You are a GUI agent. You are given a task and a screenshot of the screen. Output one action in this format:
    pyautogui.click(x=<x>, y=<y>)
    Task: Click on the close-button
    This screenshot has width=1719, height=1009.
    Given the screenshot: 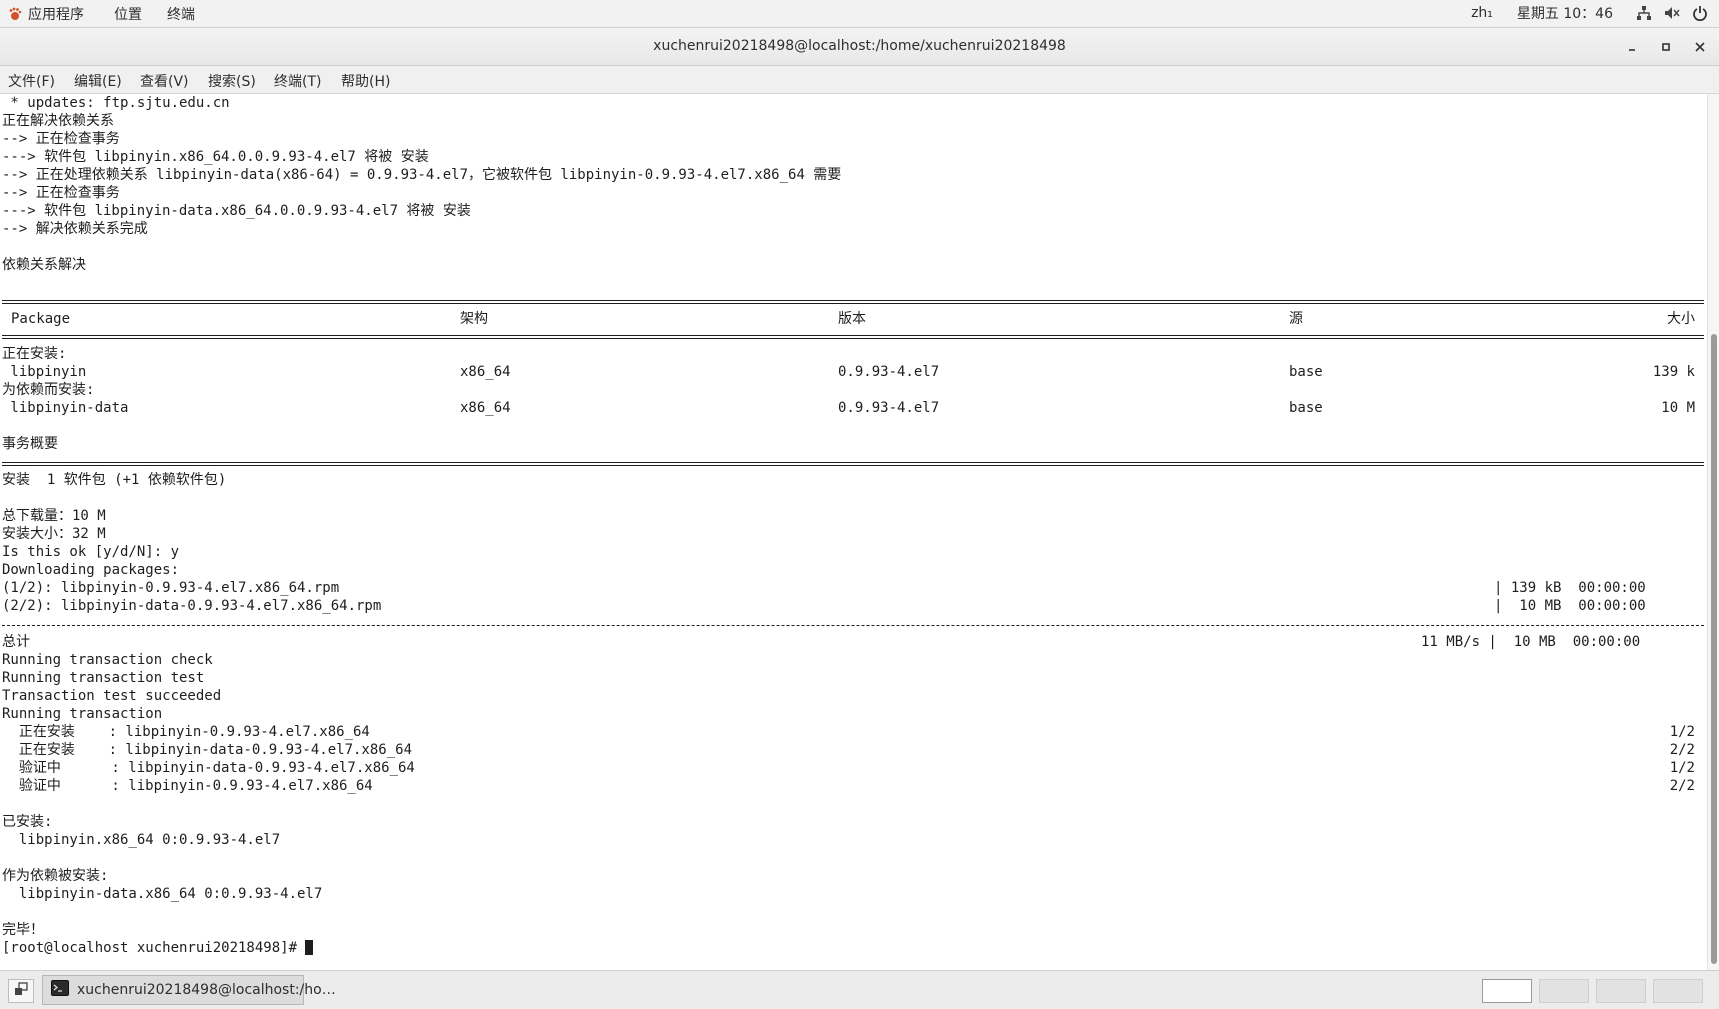 What is the action you would take?
    pyautogui.click(x=1700, y=46)
    